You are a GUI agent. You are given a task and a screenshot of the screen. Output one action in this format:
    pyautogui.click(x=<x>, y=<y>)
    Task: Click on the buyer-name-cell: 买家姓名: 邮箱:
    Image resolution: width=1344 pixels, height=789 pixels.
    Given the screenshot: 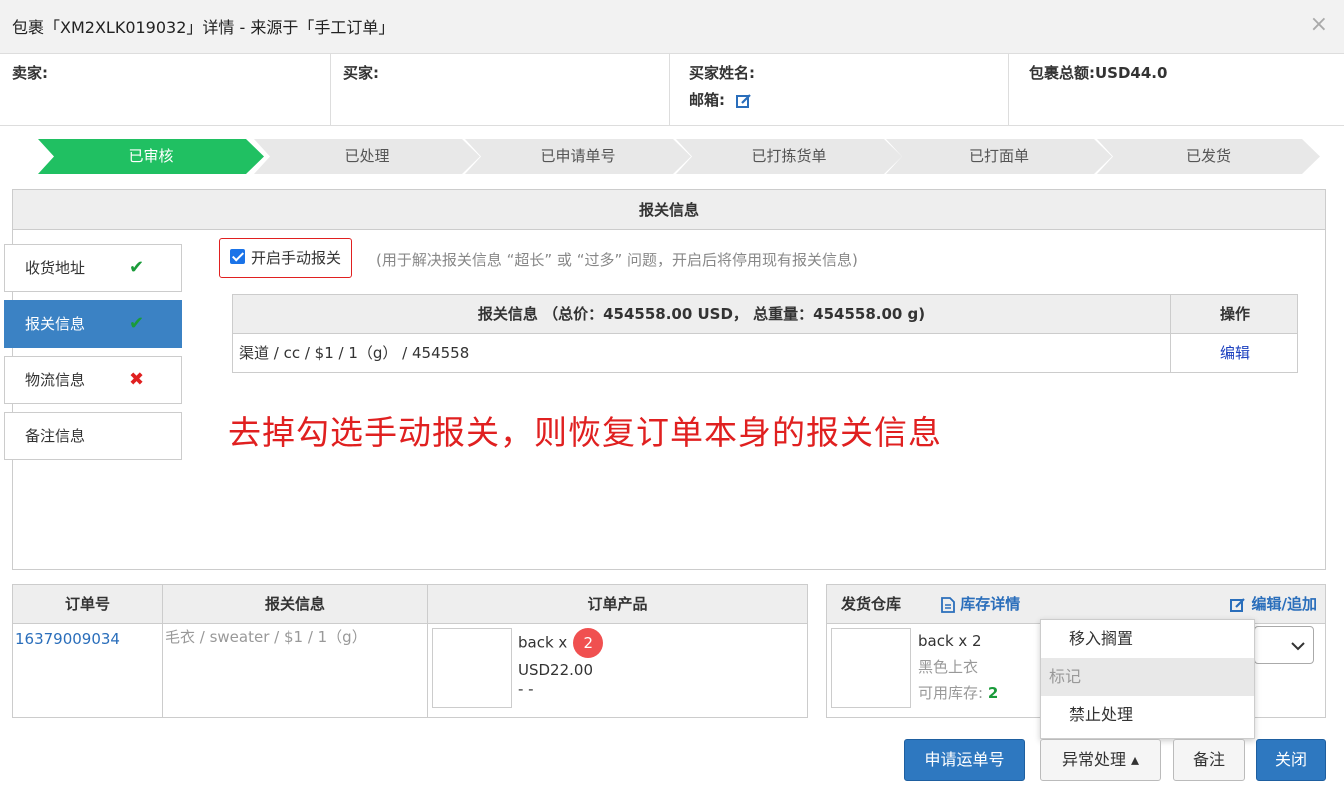 What is the action you would take?
    pyautogui.click(x=839, y=90)
    